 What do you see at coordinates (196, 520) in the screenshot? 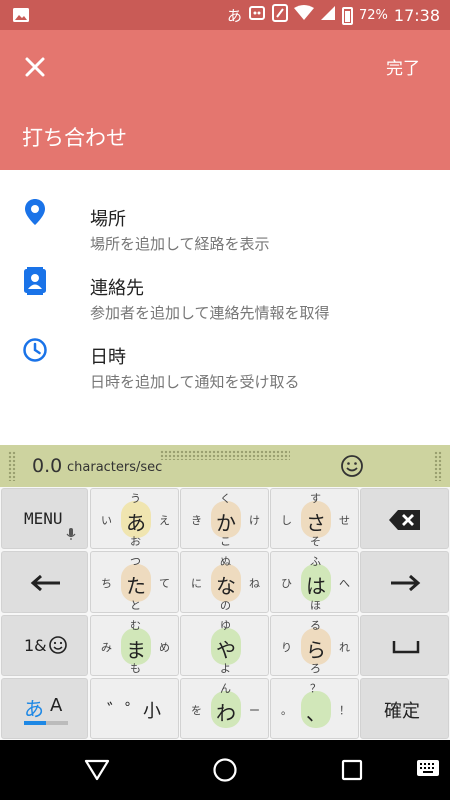
I see `kana-flick-left-label: き` at bounding box center [196, 520].